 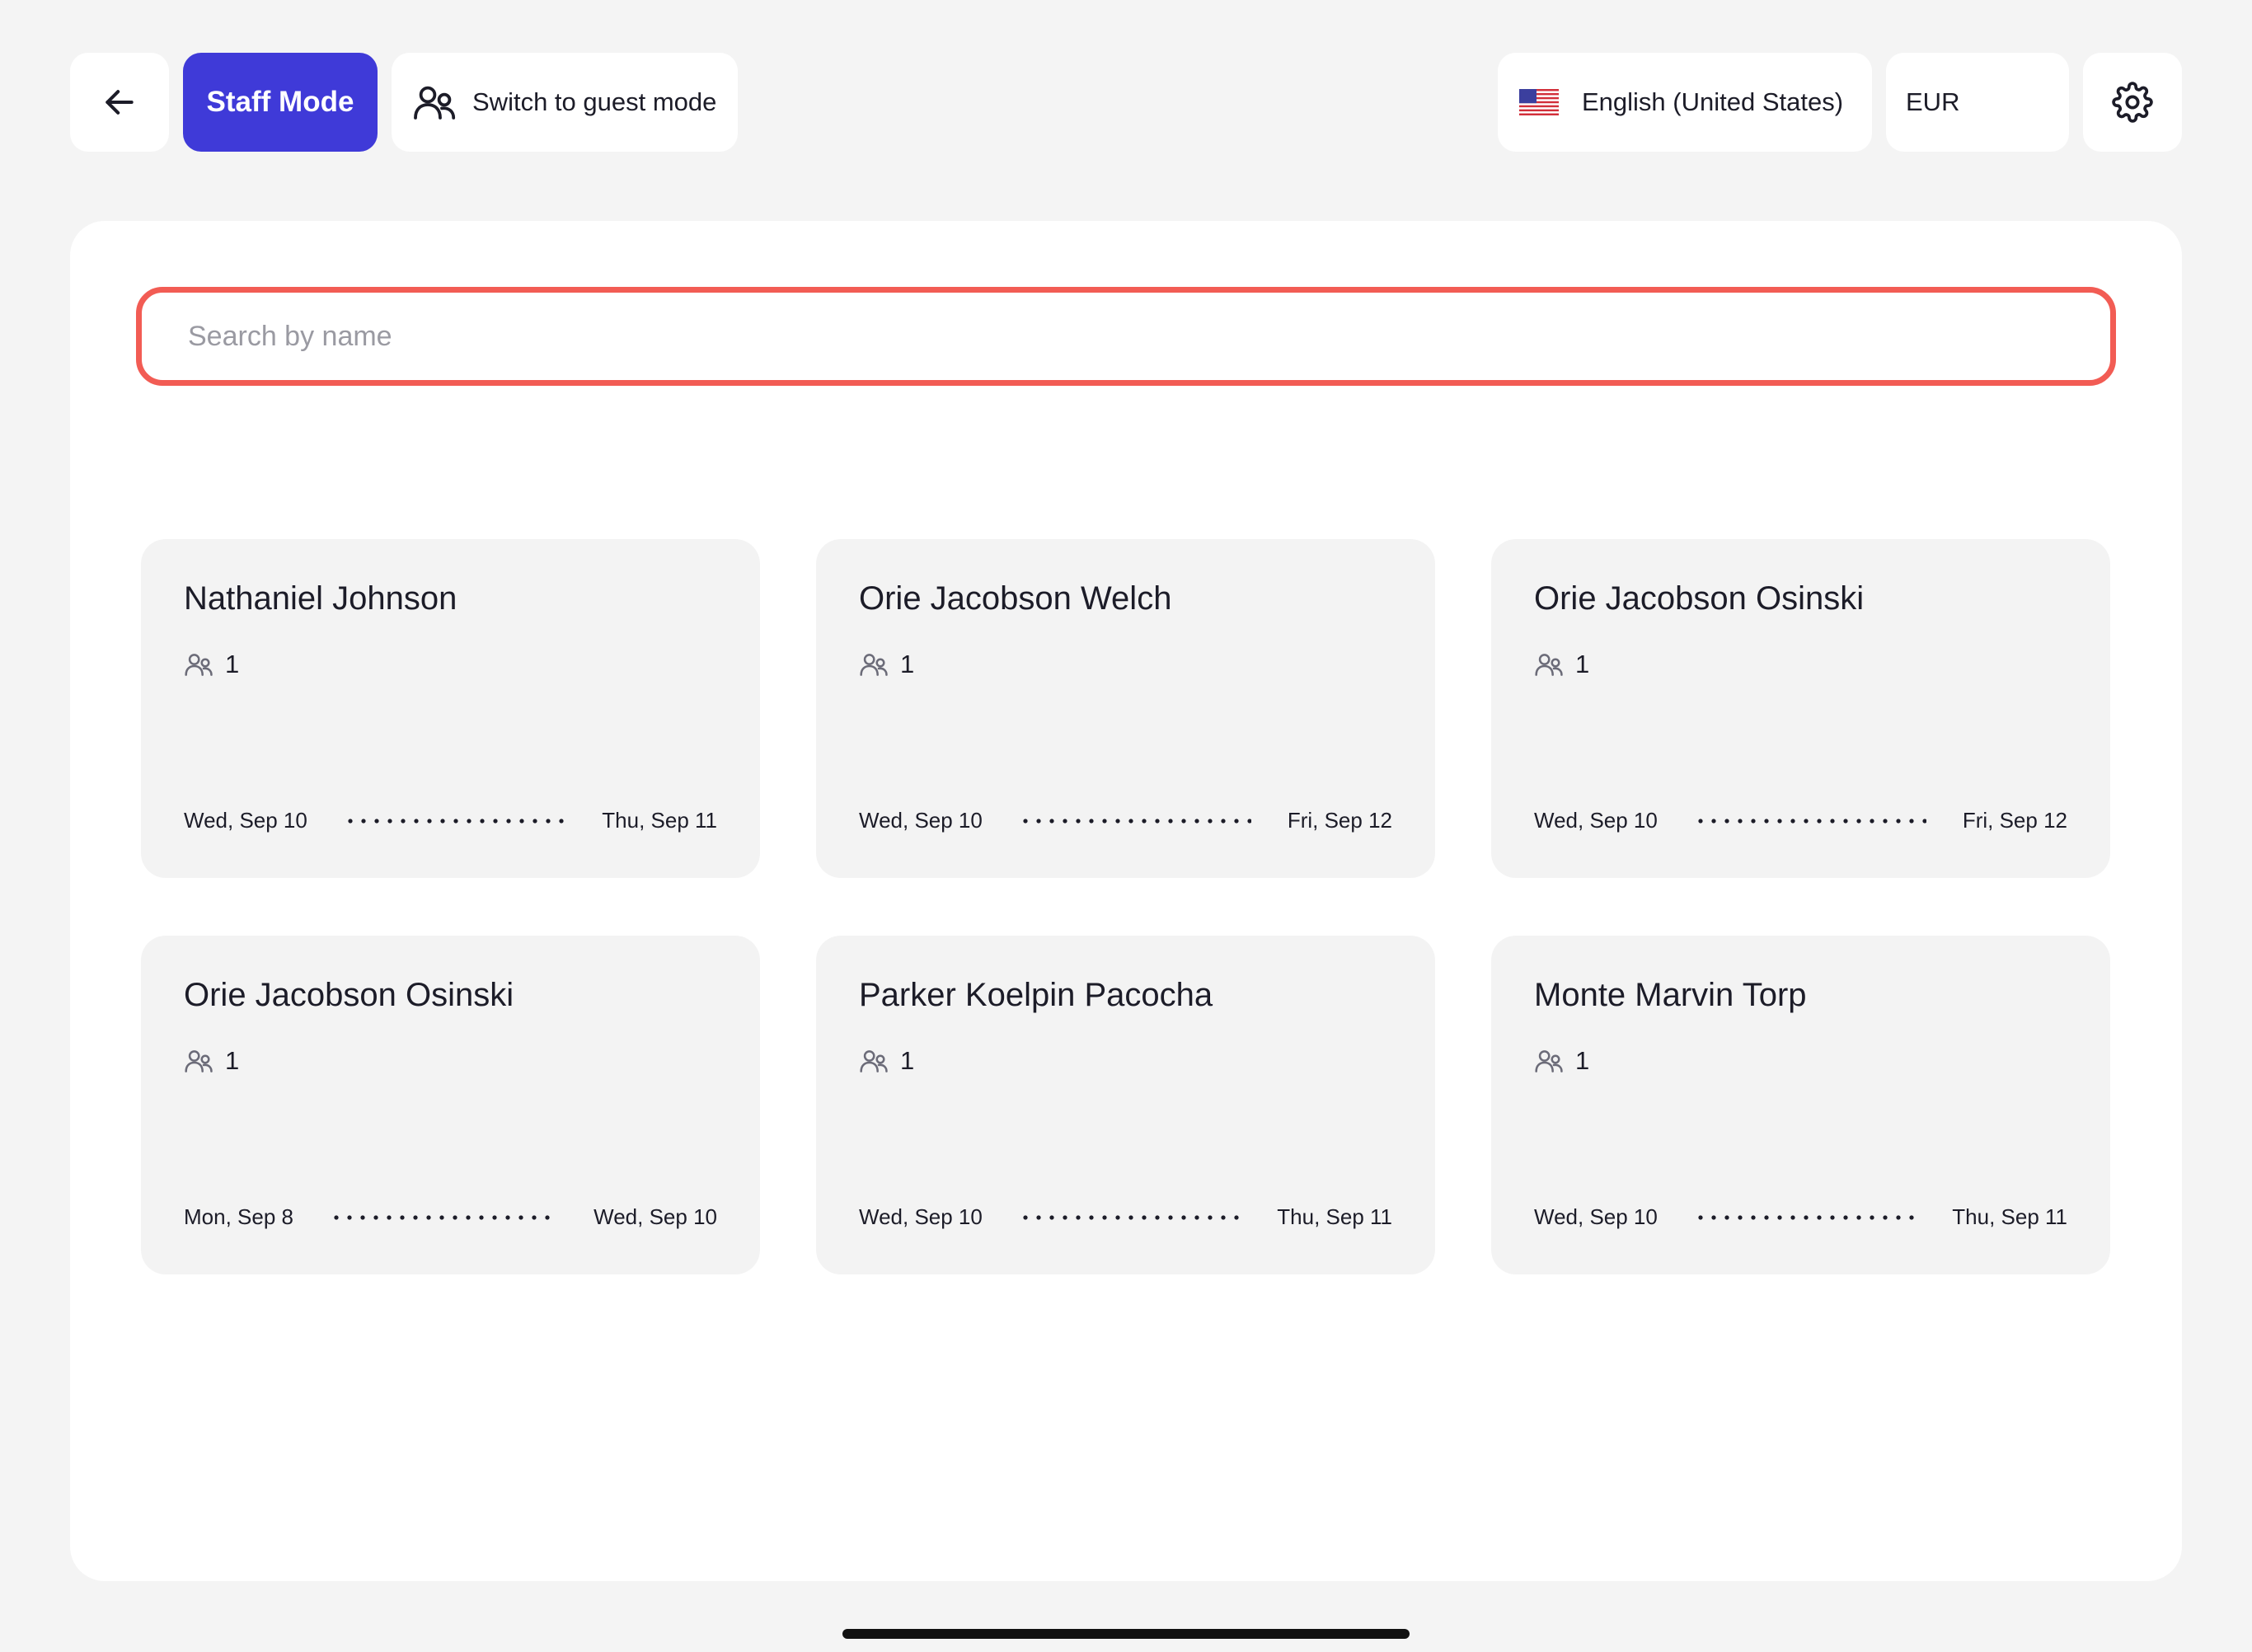 I want to click on settings-button, so click(x=2132, y=102).